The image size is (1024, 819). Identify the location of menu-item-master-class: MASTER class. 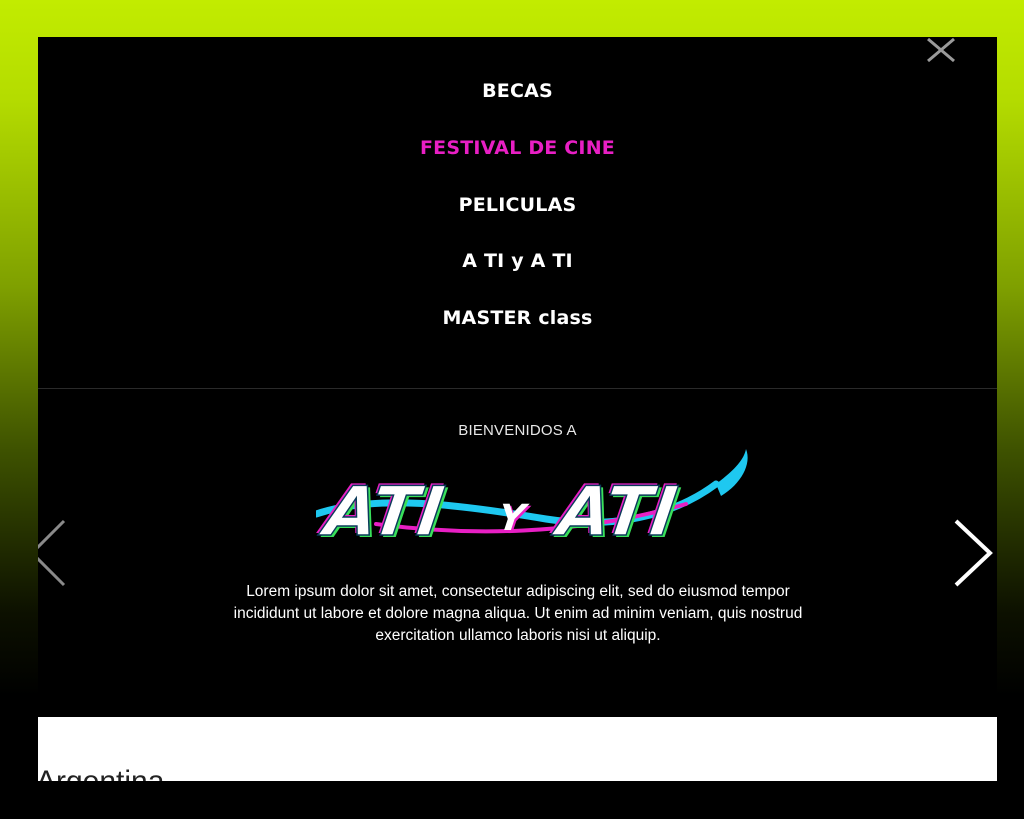
(517, 318).